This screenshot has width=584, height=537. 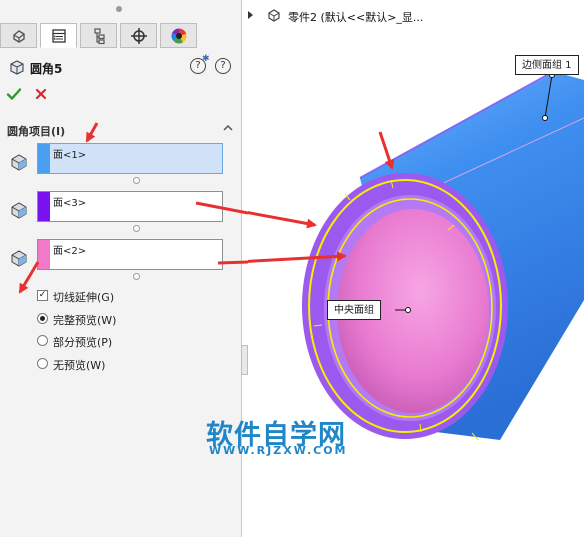 What do you see at coordinates (69, 153) in the screenshot?
I see `selection-item: 面<1>` at bounding box center [69, 153].